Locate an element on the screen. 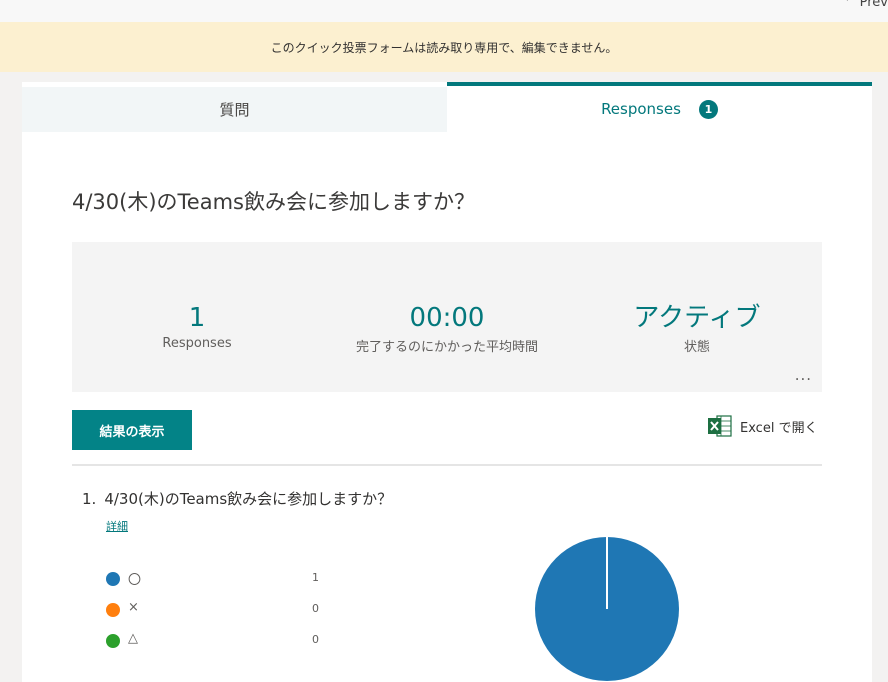 Image resolution: width=888 pixels, height=682 pixels. status-label: 状態 is located at coordinates (696, 347).